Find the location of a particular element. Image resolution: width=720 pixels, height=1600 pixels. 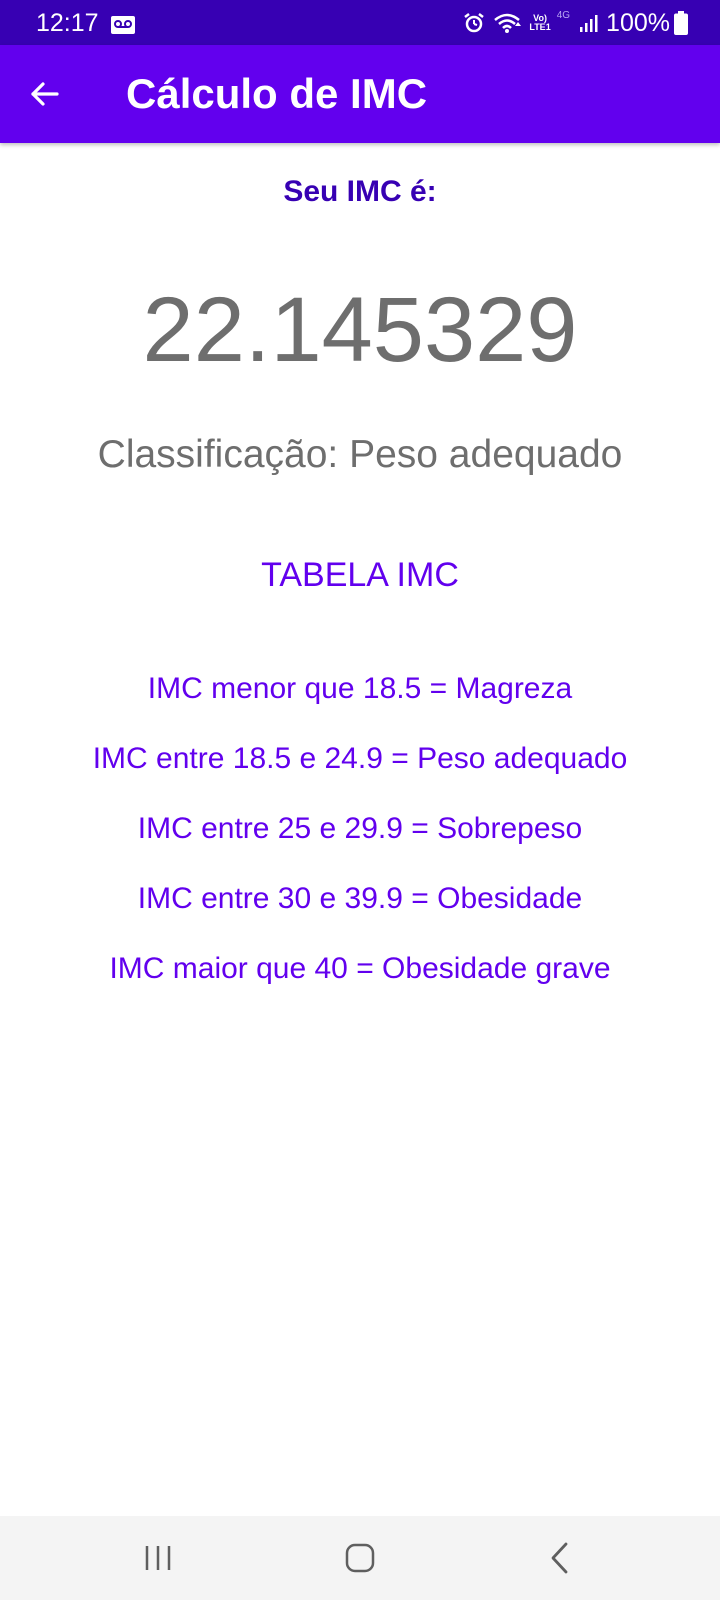

status-time: 12:17 is located at coordinates (67, 23).